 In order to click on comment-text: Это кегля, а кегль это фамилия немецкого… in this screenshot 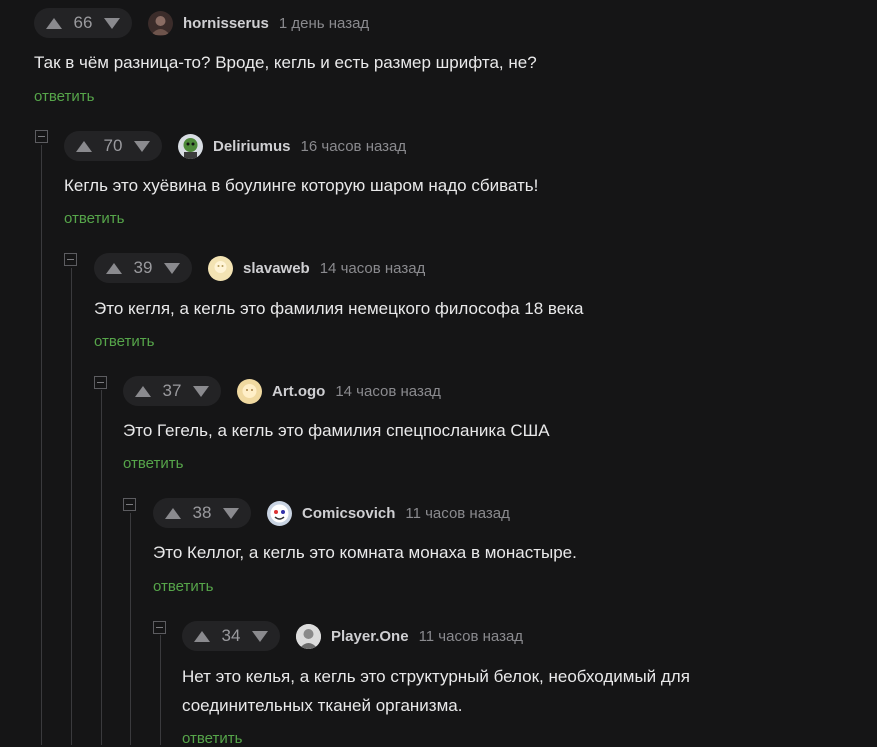, I will do `click(339, 308)`.